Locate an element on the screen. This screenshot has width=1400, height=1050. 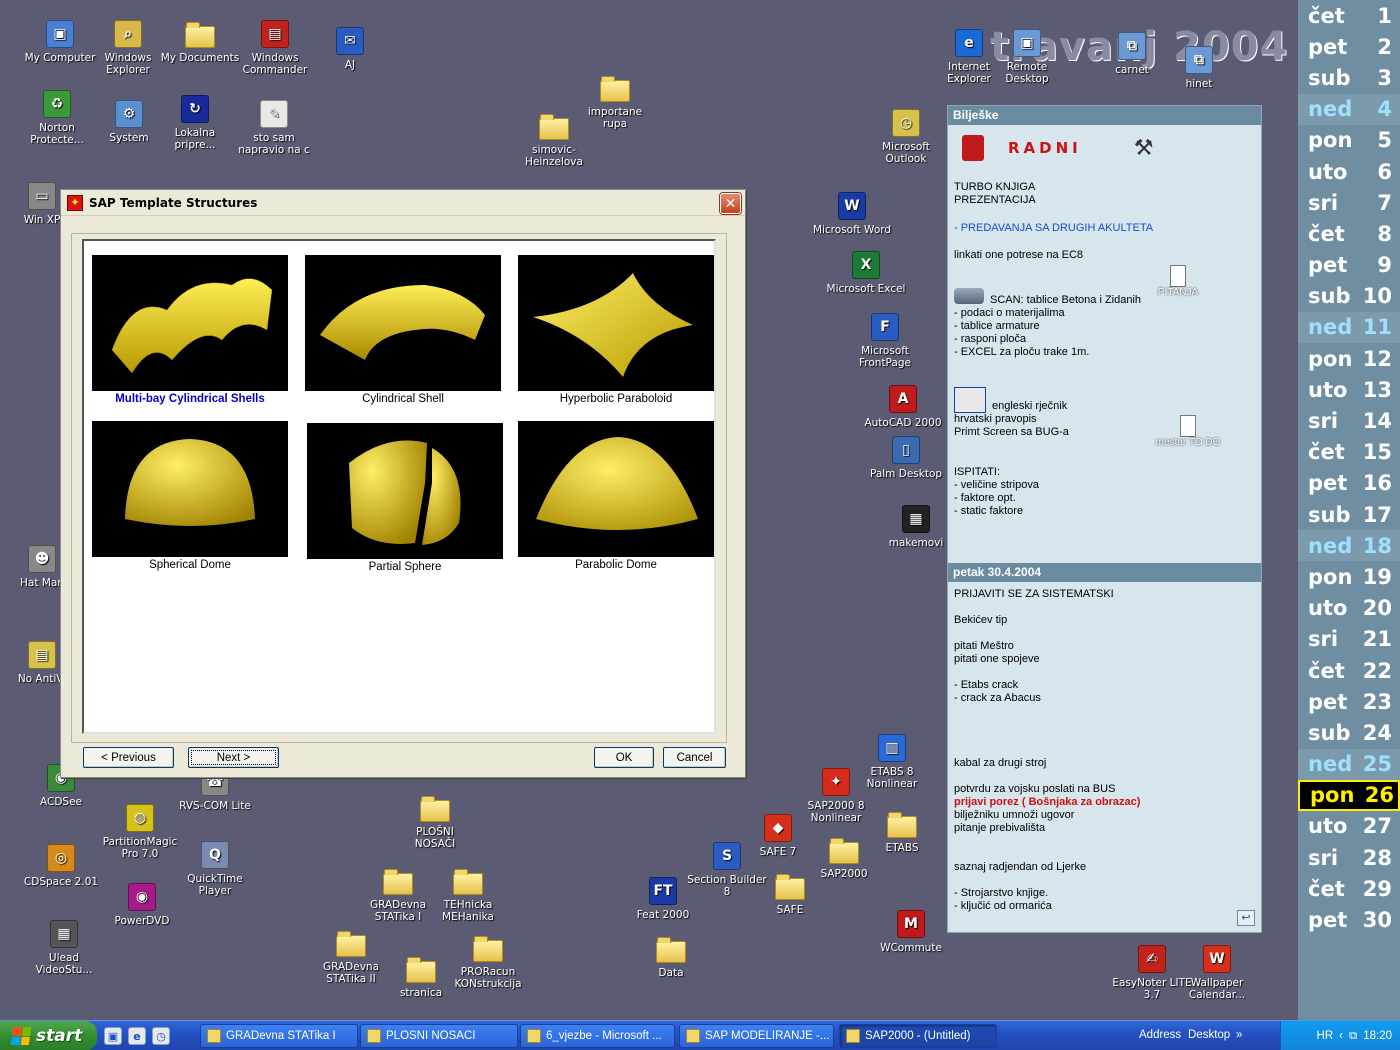
calendar-day: pet 23 is located at coordinates (1349, 701).